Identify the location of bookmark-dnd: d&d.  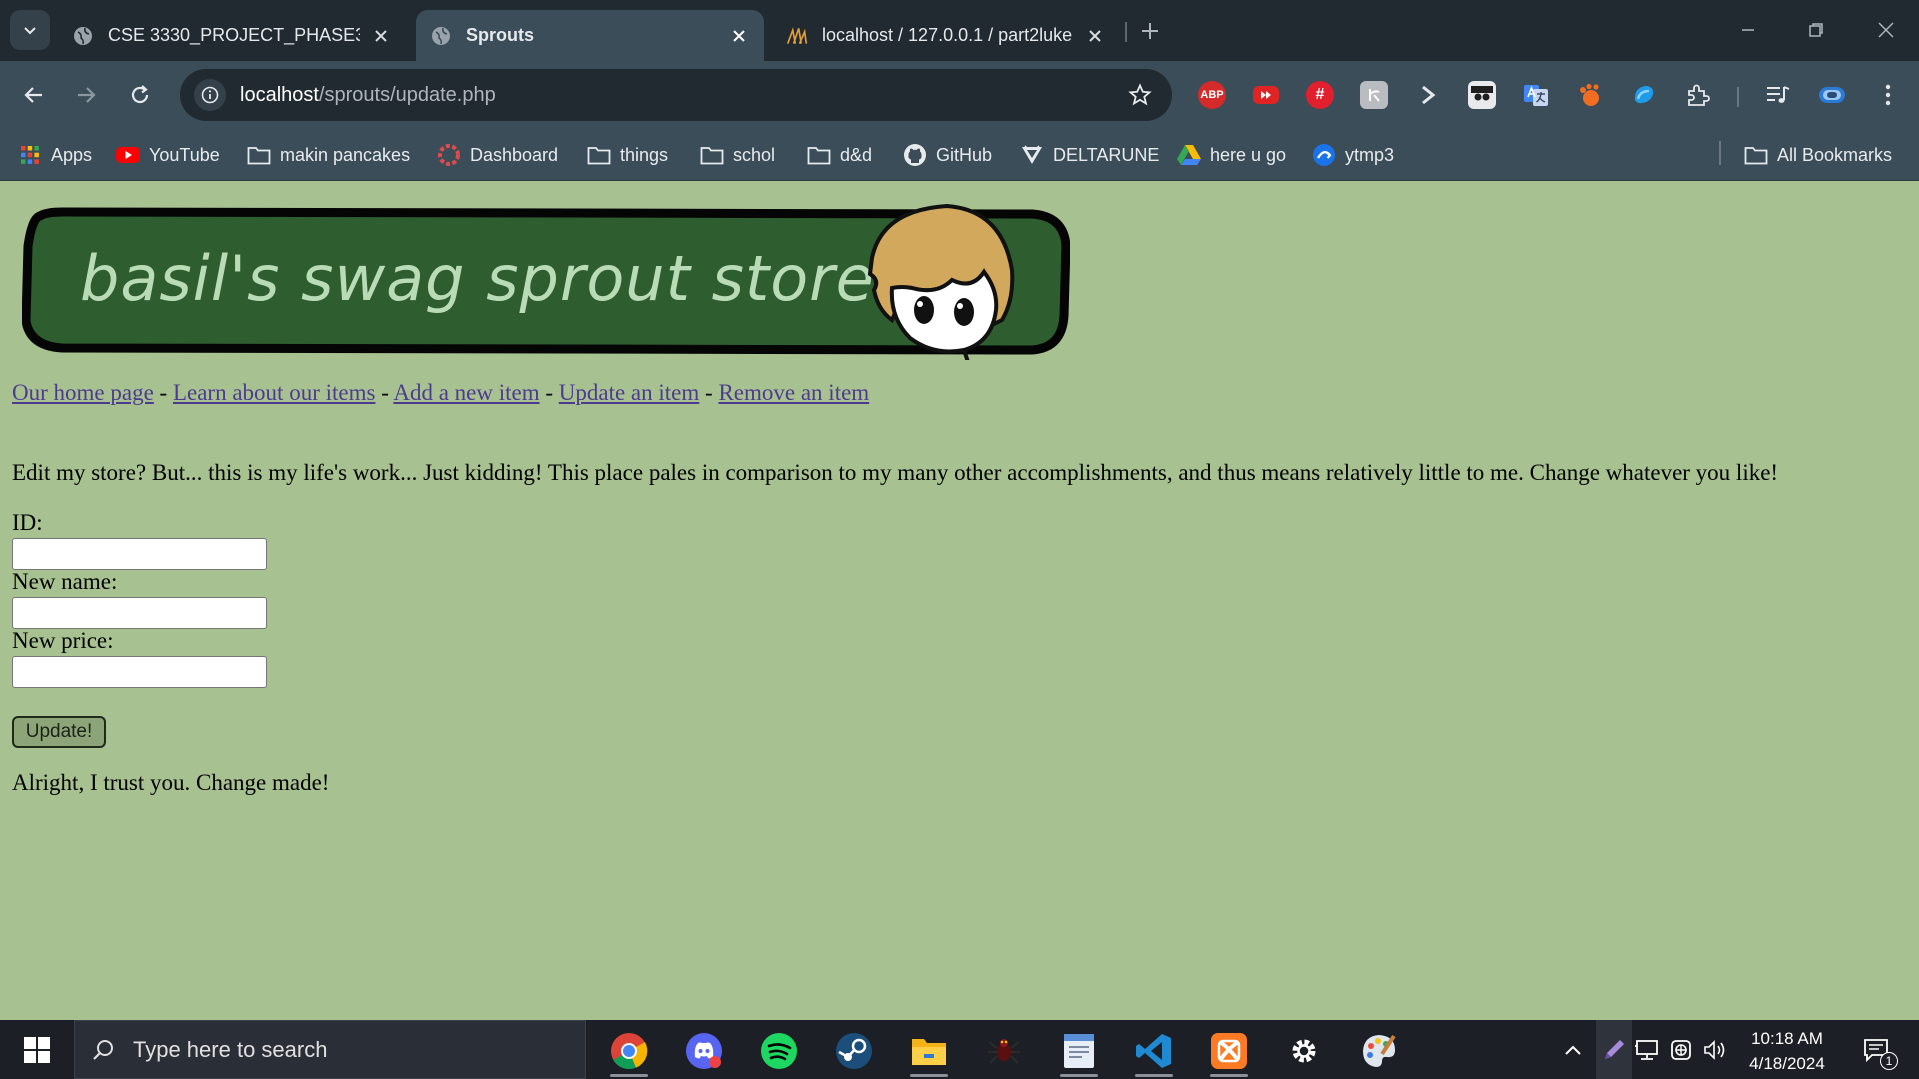
(839, 155).